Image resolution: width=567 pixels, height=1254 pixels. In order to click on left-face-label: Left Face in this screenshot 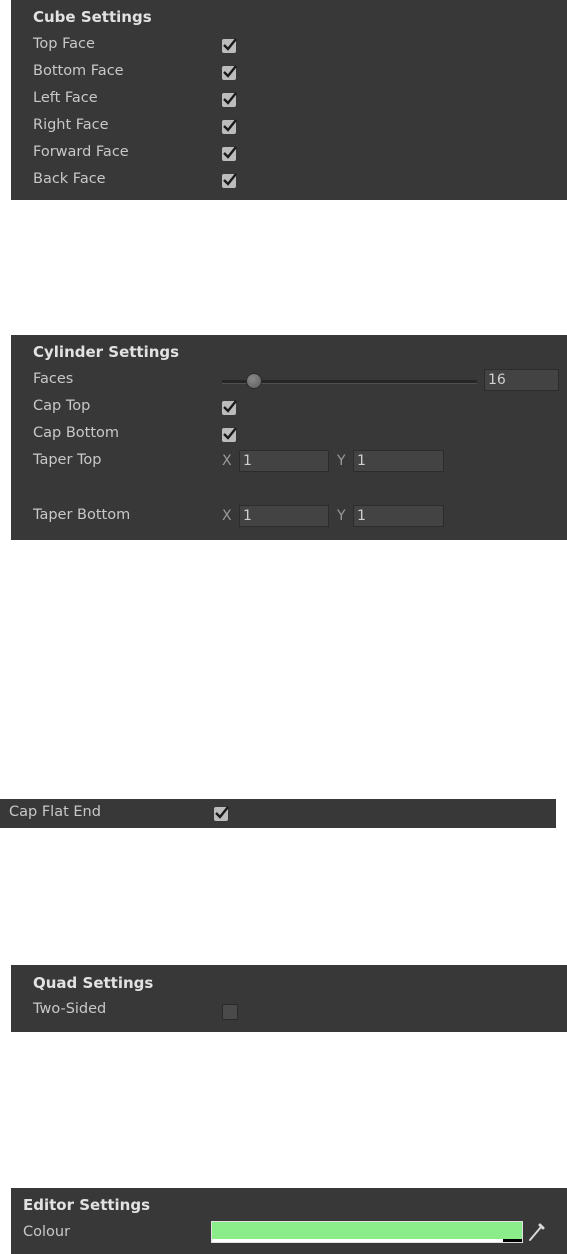, I will do `click(65, 98)`.